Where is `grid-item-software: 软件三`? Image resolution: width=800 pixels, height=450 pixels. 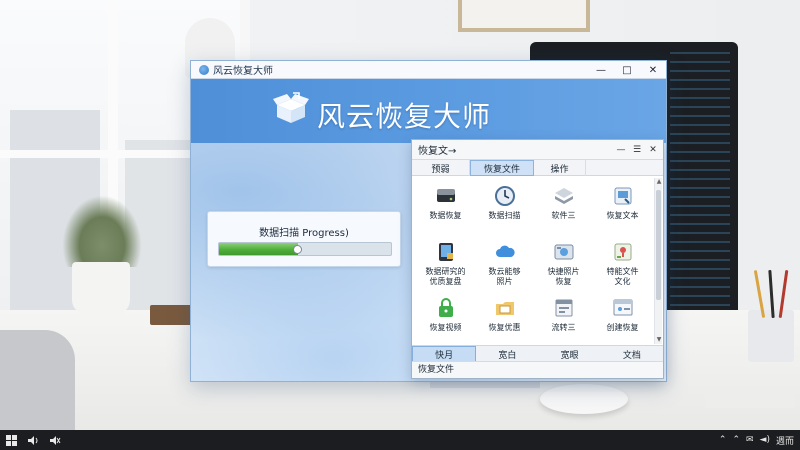
grid-item-software: 软件三 is located at coordinates (563, 206).